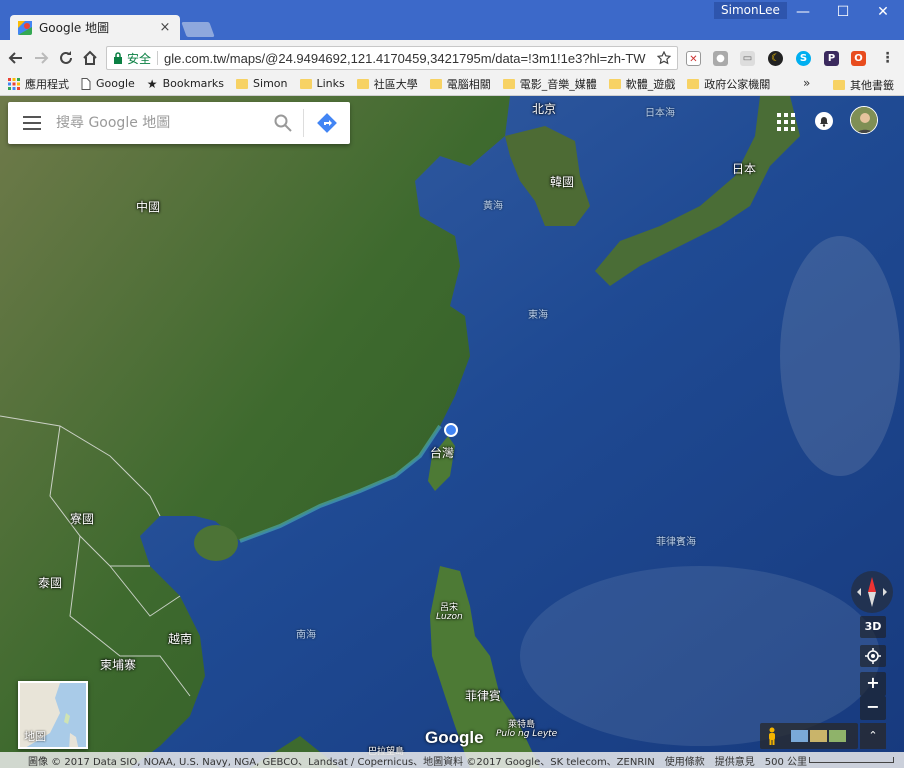 The width and height of the screenshot is (904, 768). I want to click on minimize-icon: —, so click(803, 13).